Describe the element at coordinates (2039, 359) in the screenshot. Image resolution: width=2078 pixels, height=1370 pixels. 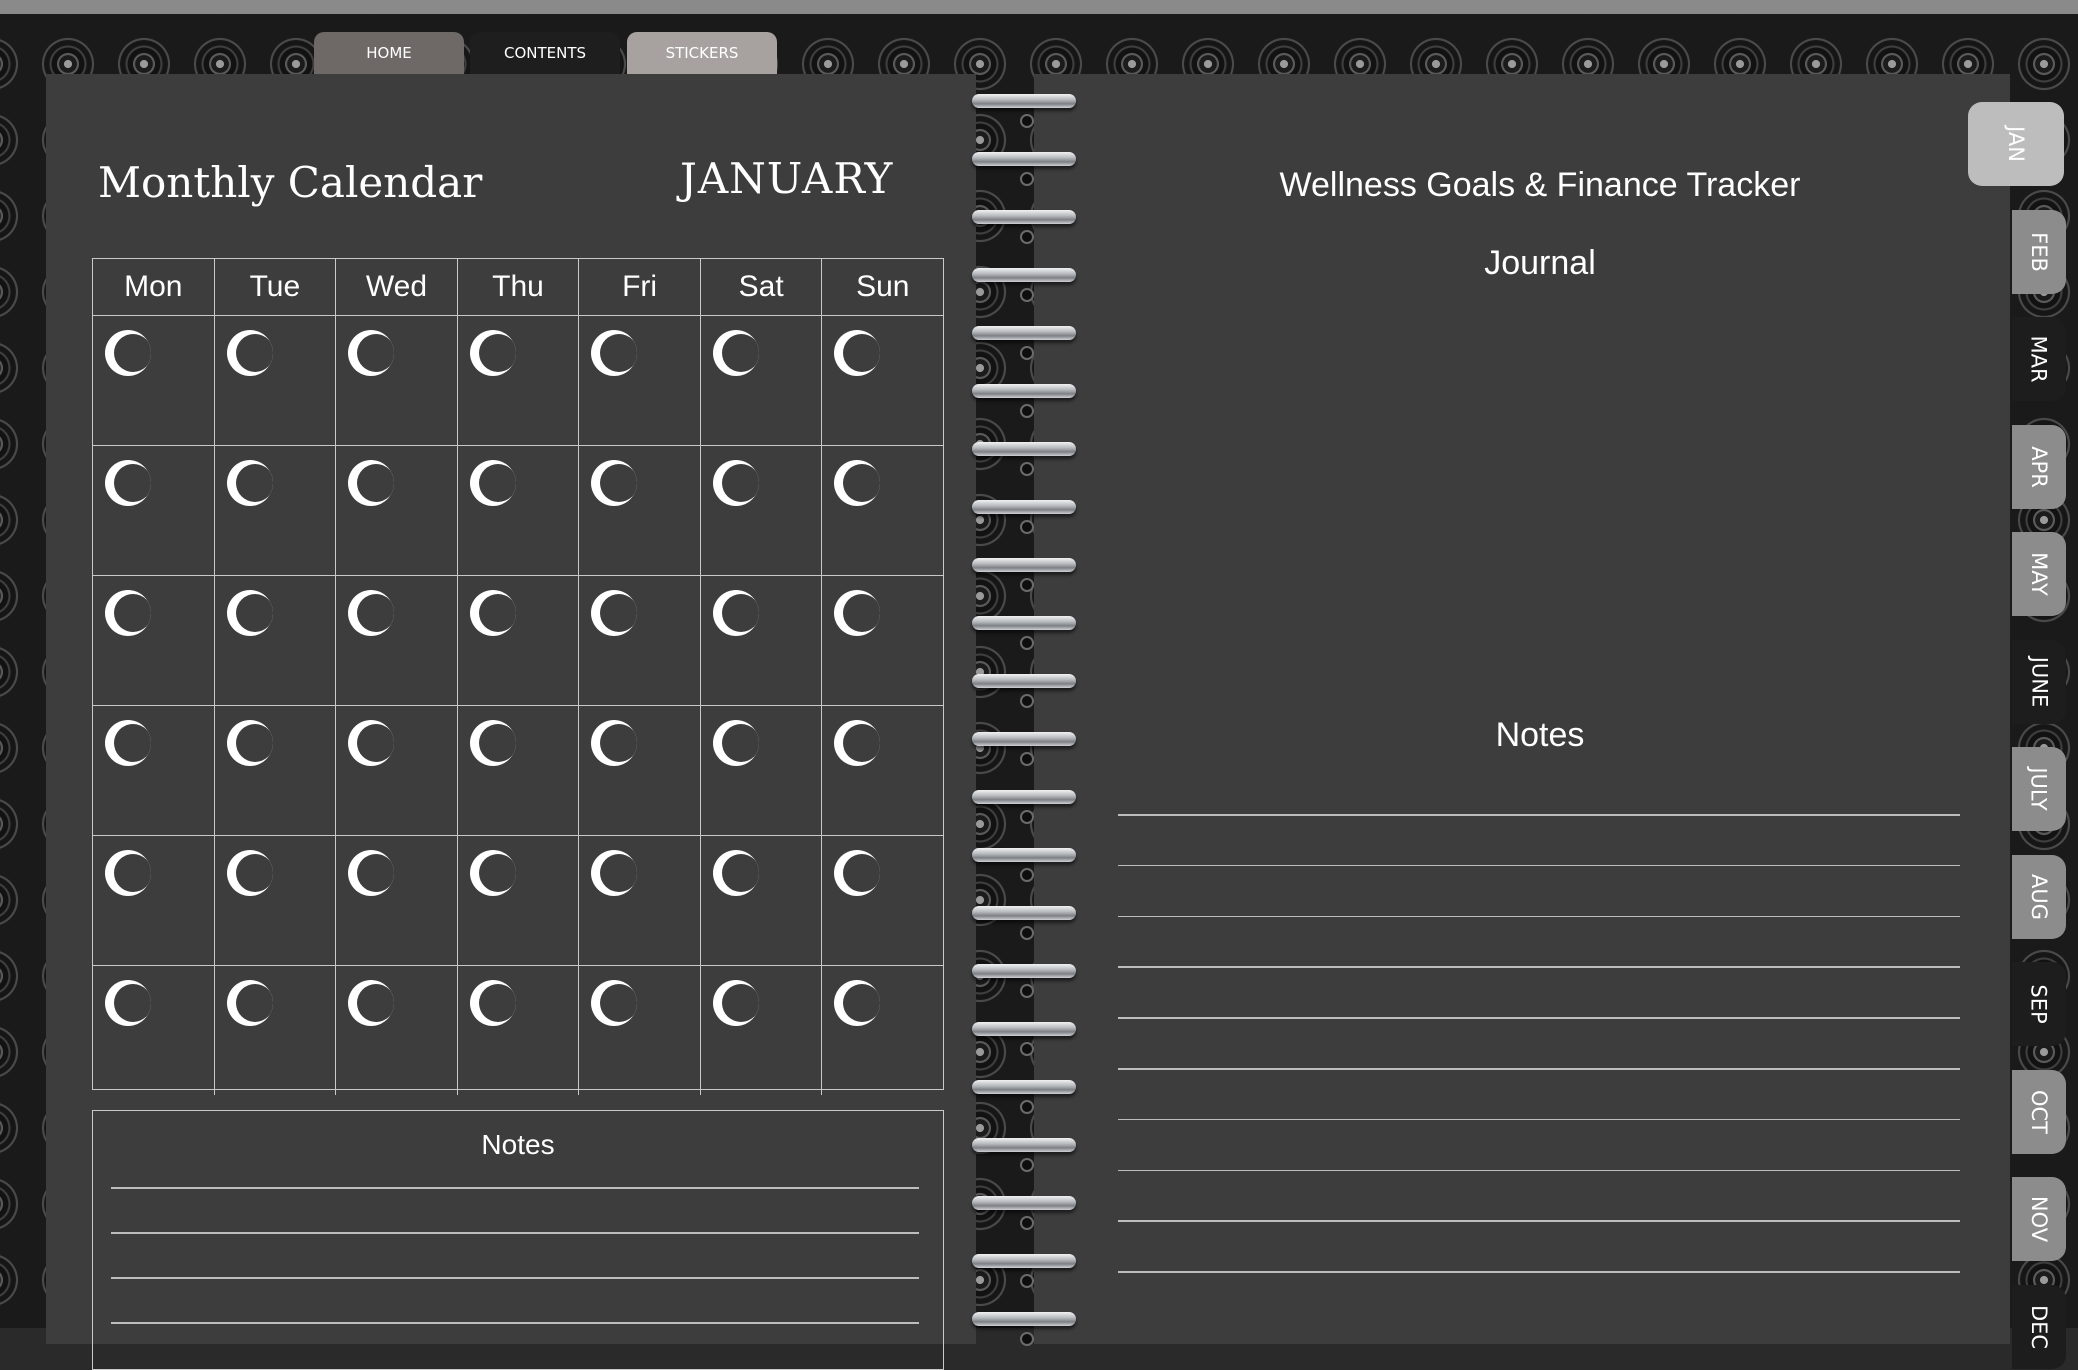
I see `month-tab-mar: MAR` at that location.